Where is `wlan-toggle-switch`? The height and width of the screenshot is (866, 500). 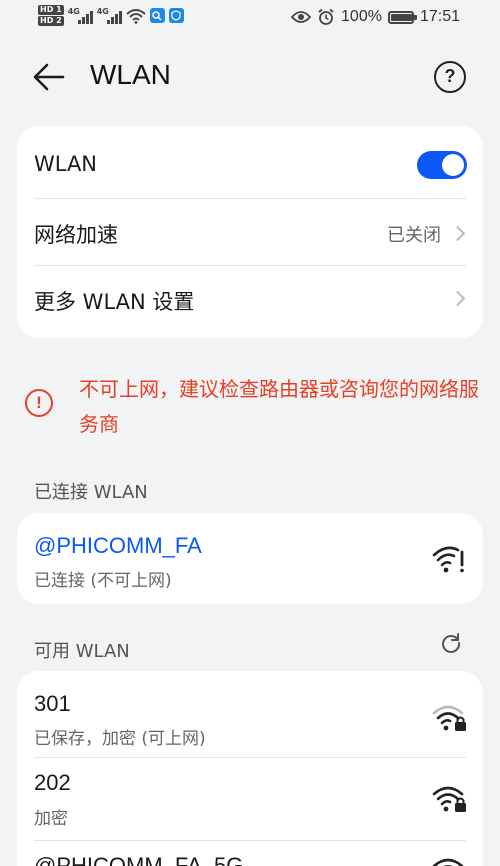 wlan-toggle-switch is located at coordinates (442, 165).